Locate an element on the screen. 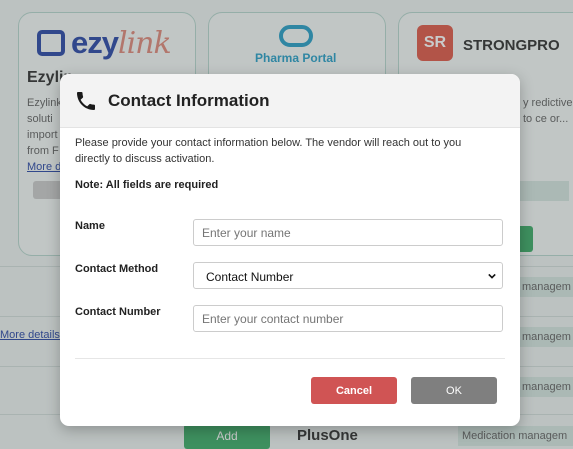 Image resolution: width=573 pixels, height=449 pixels. cancel-button: Cancel is located at coordinates (354, 390).